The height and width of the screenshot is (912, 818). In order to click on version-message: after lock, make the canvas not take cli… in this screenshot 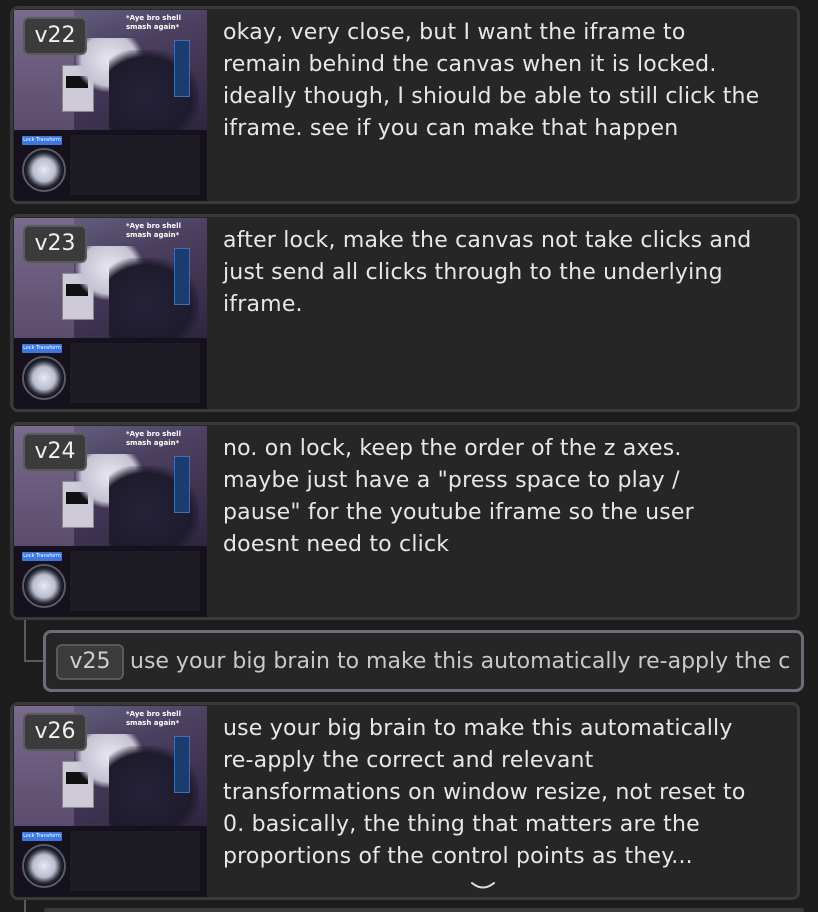, I will do `click(487, 272)`.